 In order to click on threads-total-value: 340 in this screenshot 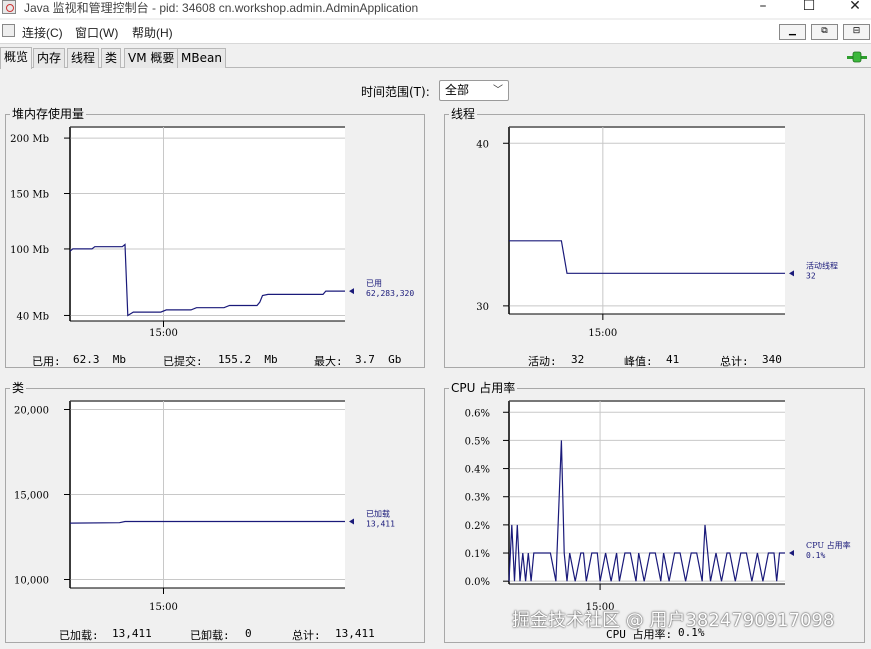, I will do `click(772, 359)`.